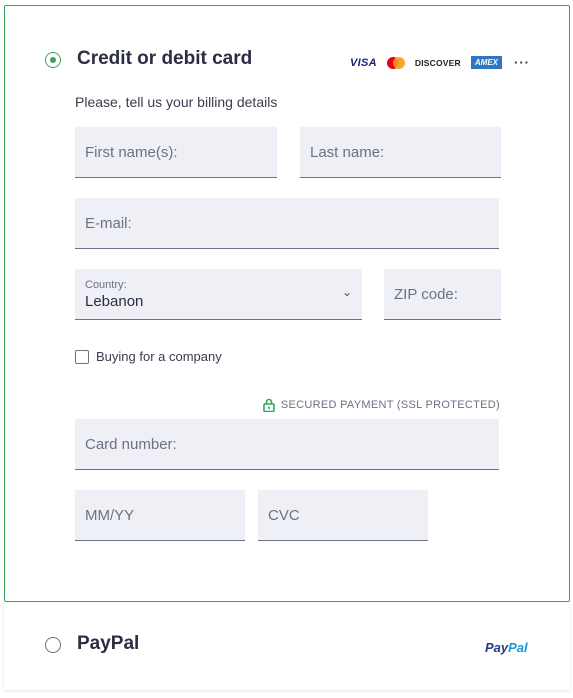 The image size is (573, 698). I want to click on secure-payment-notice: SECURED PAYMENT (SSL PROTECTED), so click(381, 405).